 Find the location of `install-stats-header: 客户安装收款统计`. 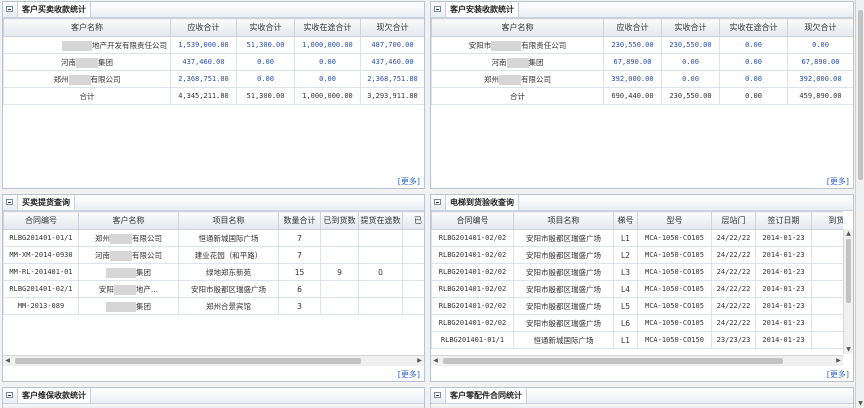

install-stats-header: 客户安装收款统计 is located at coordinates (642, 10).